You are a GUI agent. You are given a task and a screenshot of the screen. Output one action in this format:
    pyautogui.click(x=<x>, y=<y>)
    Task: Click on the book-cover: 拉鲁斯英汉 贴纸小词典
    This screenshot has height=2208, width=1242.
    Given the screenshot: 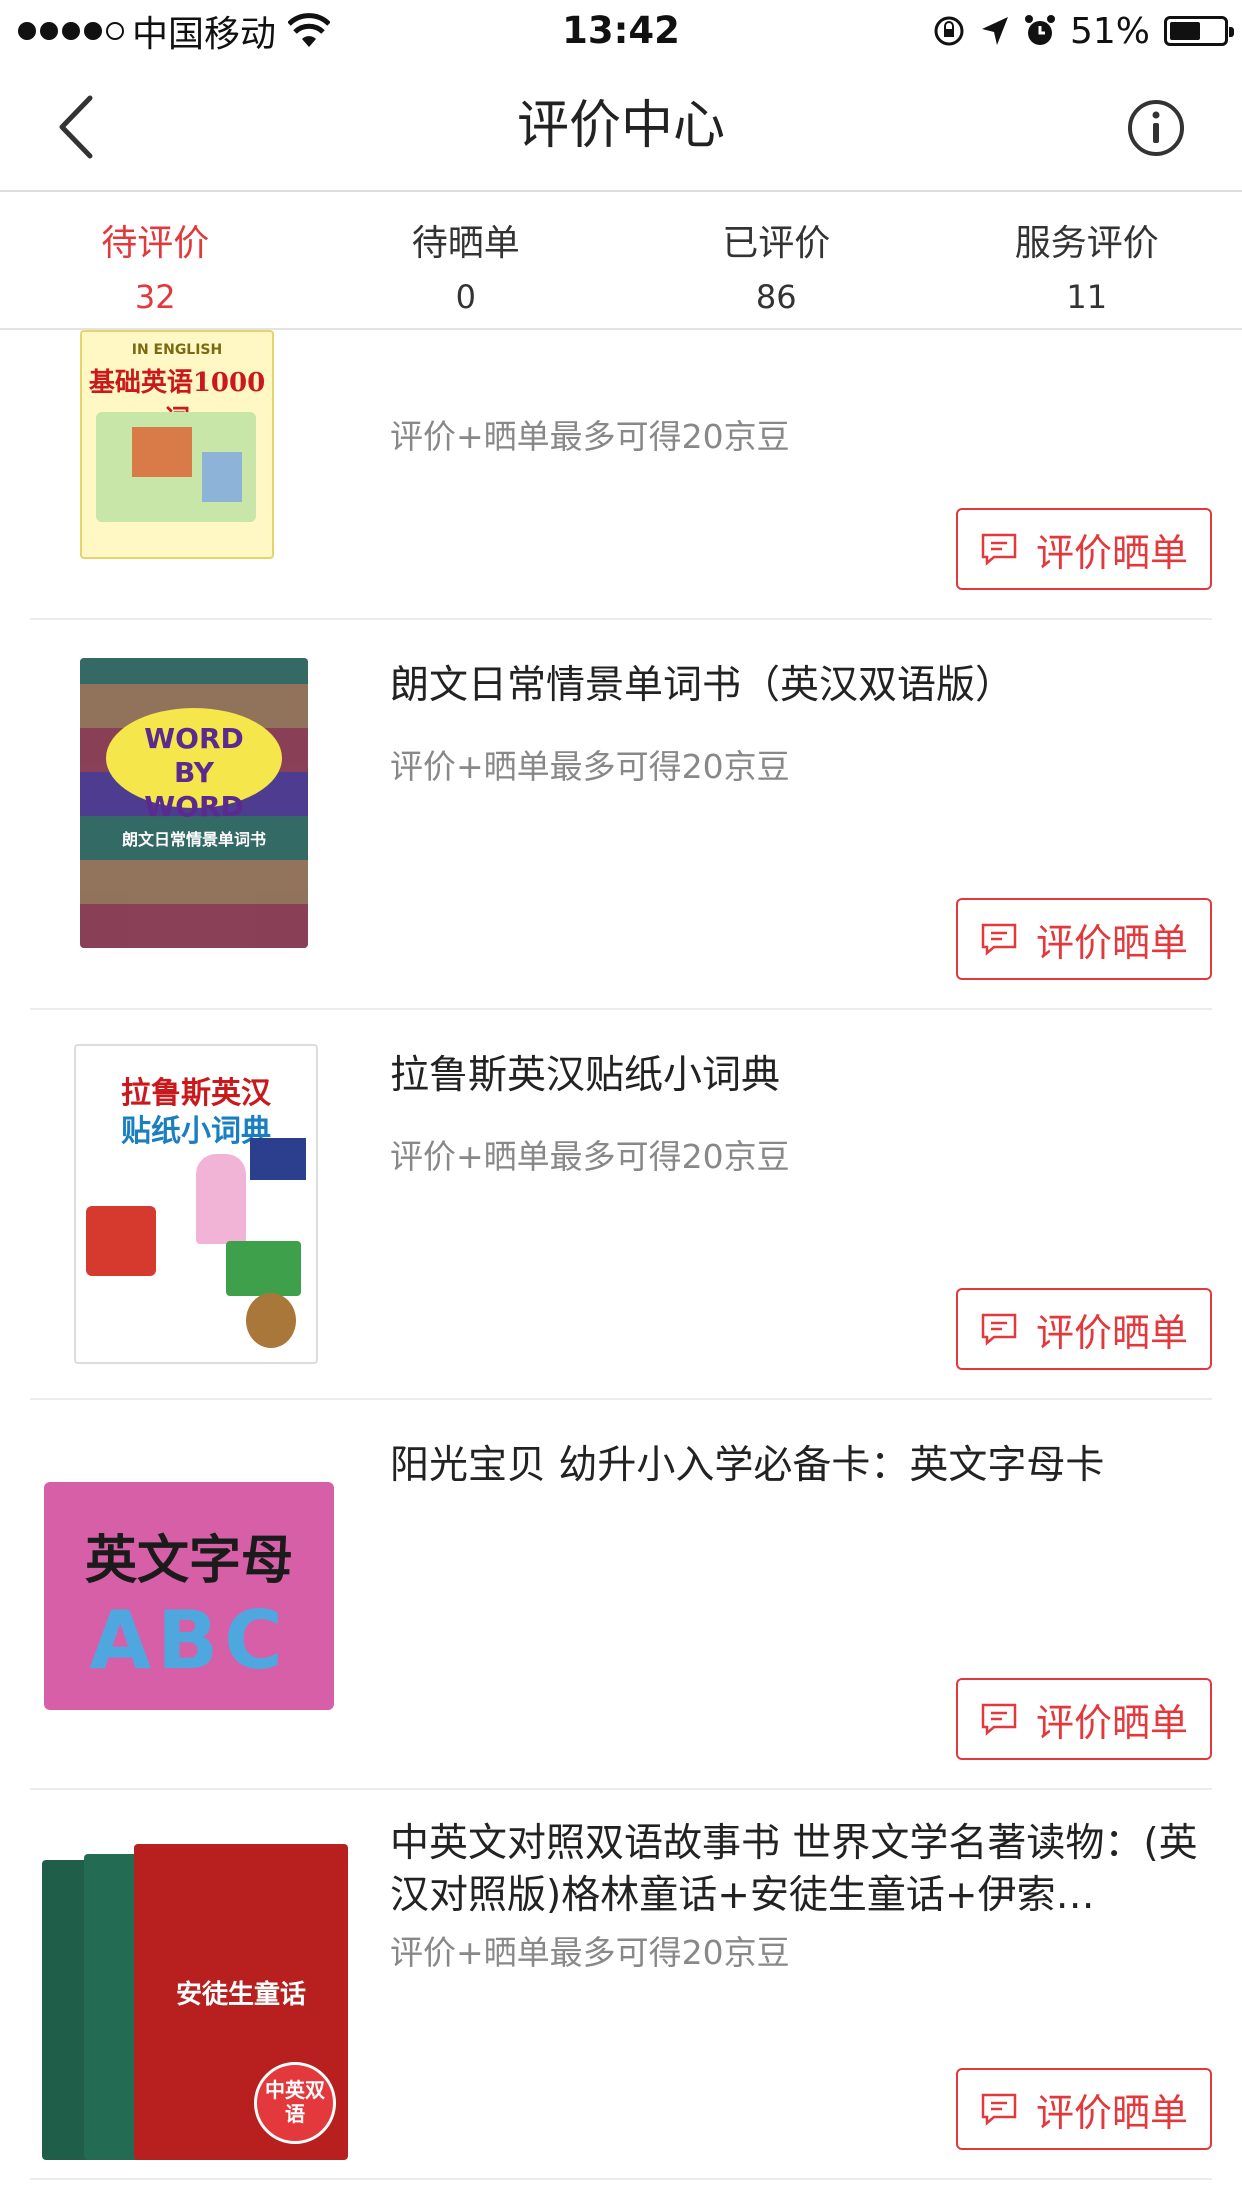 What is the action you would take?
    pyautogui.click(x=196, y=1204)
    